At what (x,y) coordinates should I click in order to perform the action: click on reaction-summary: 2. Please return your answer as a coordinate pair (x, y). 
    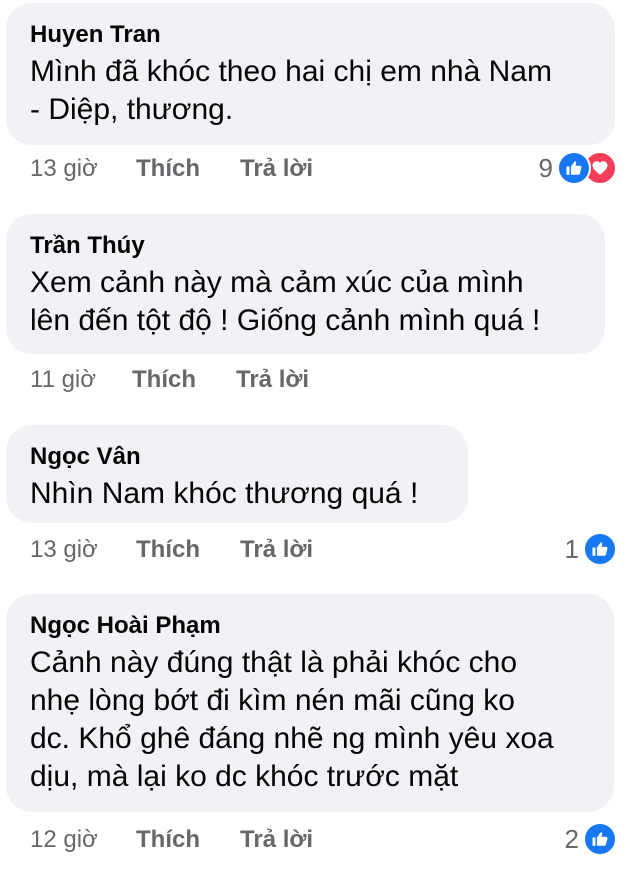
    Looking at the image, I should click on (590, 839).